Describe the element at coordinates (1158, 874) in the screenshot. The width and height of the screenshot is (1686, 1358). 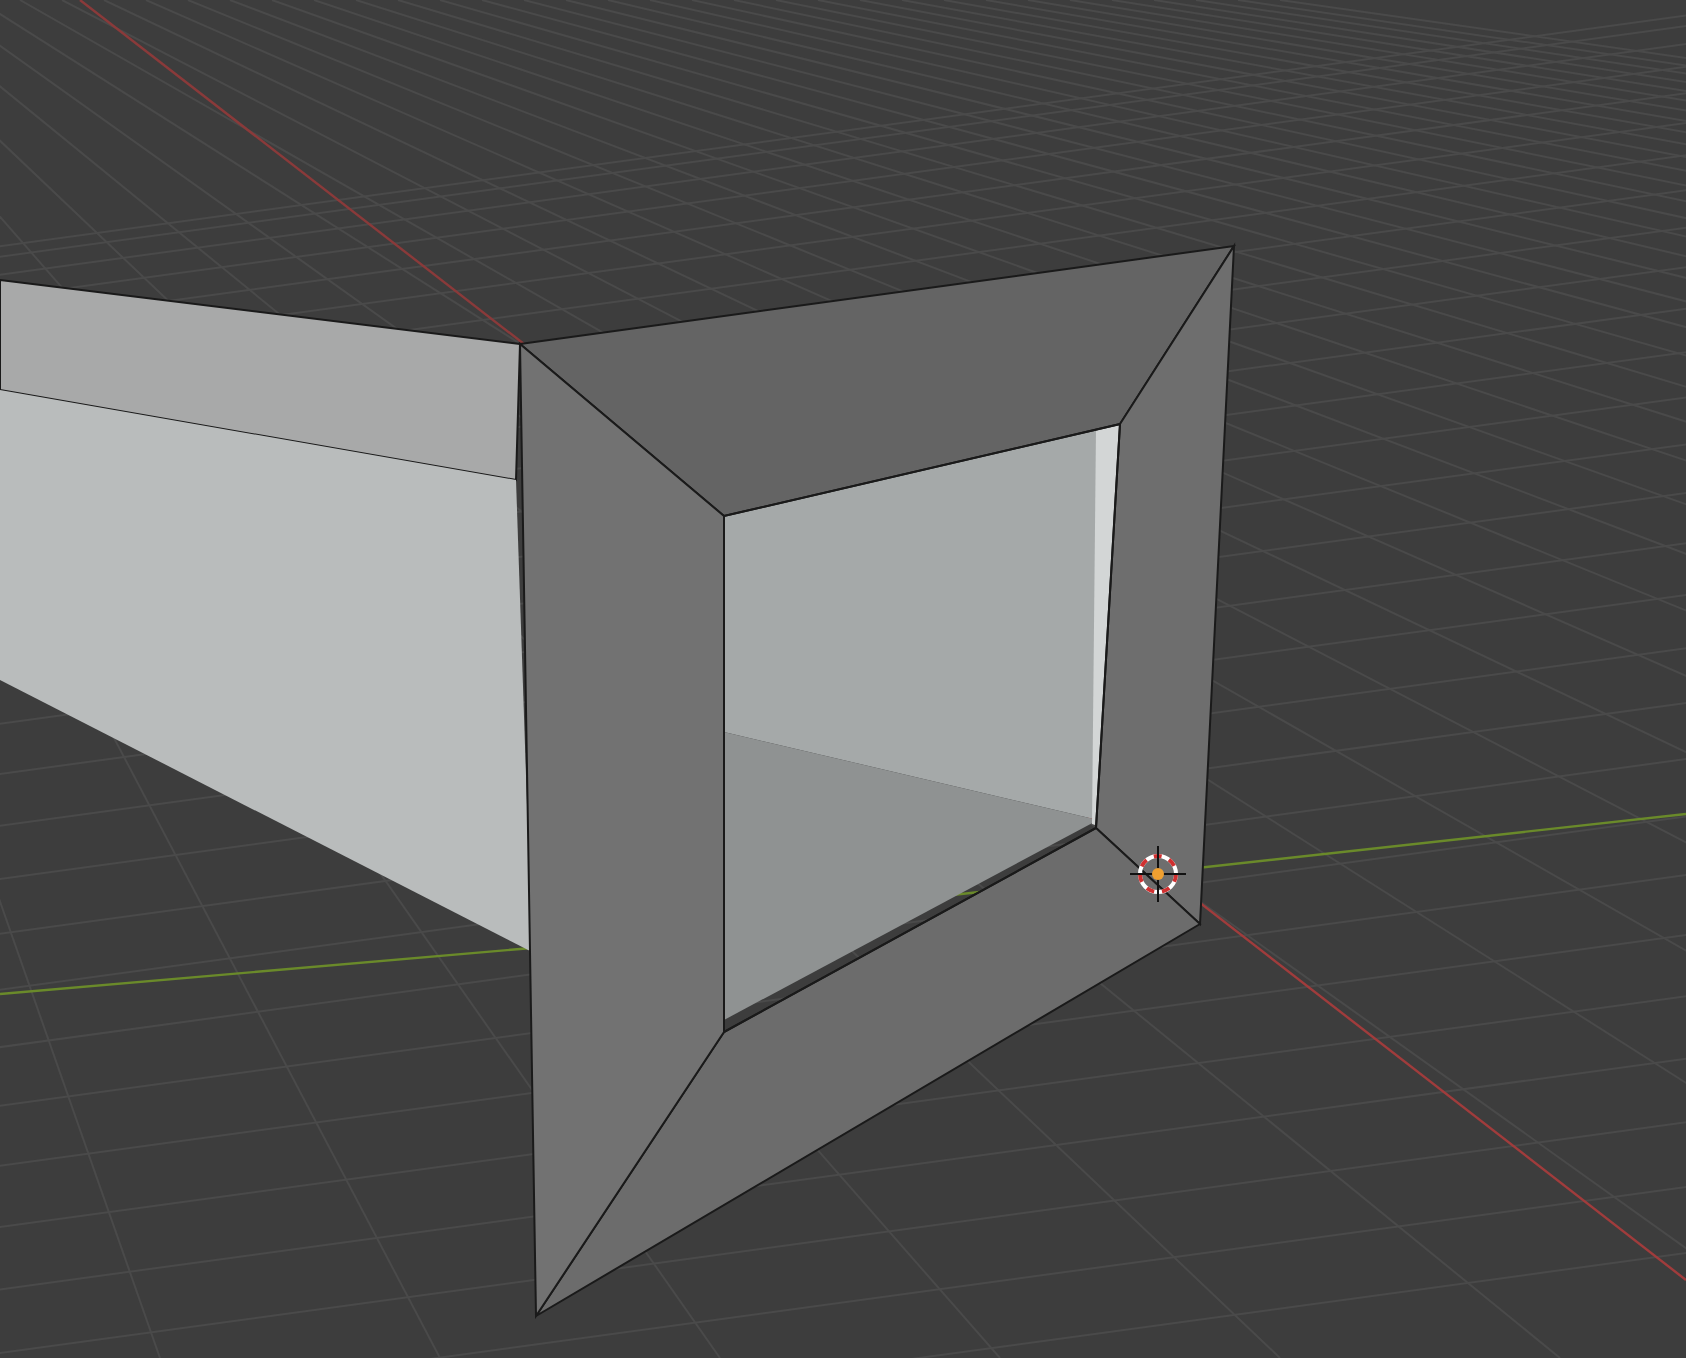
I see `3d-cursor-icon` at that location.